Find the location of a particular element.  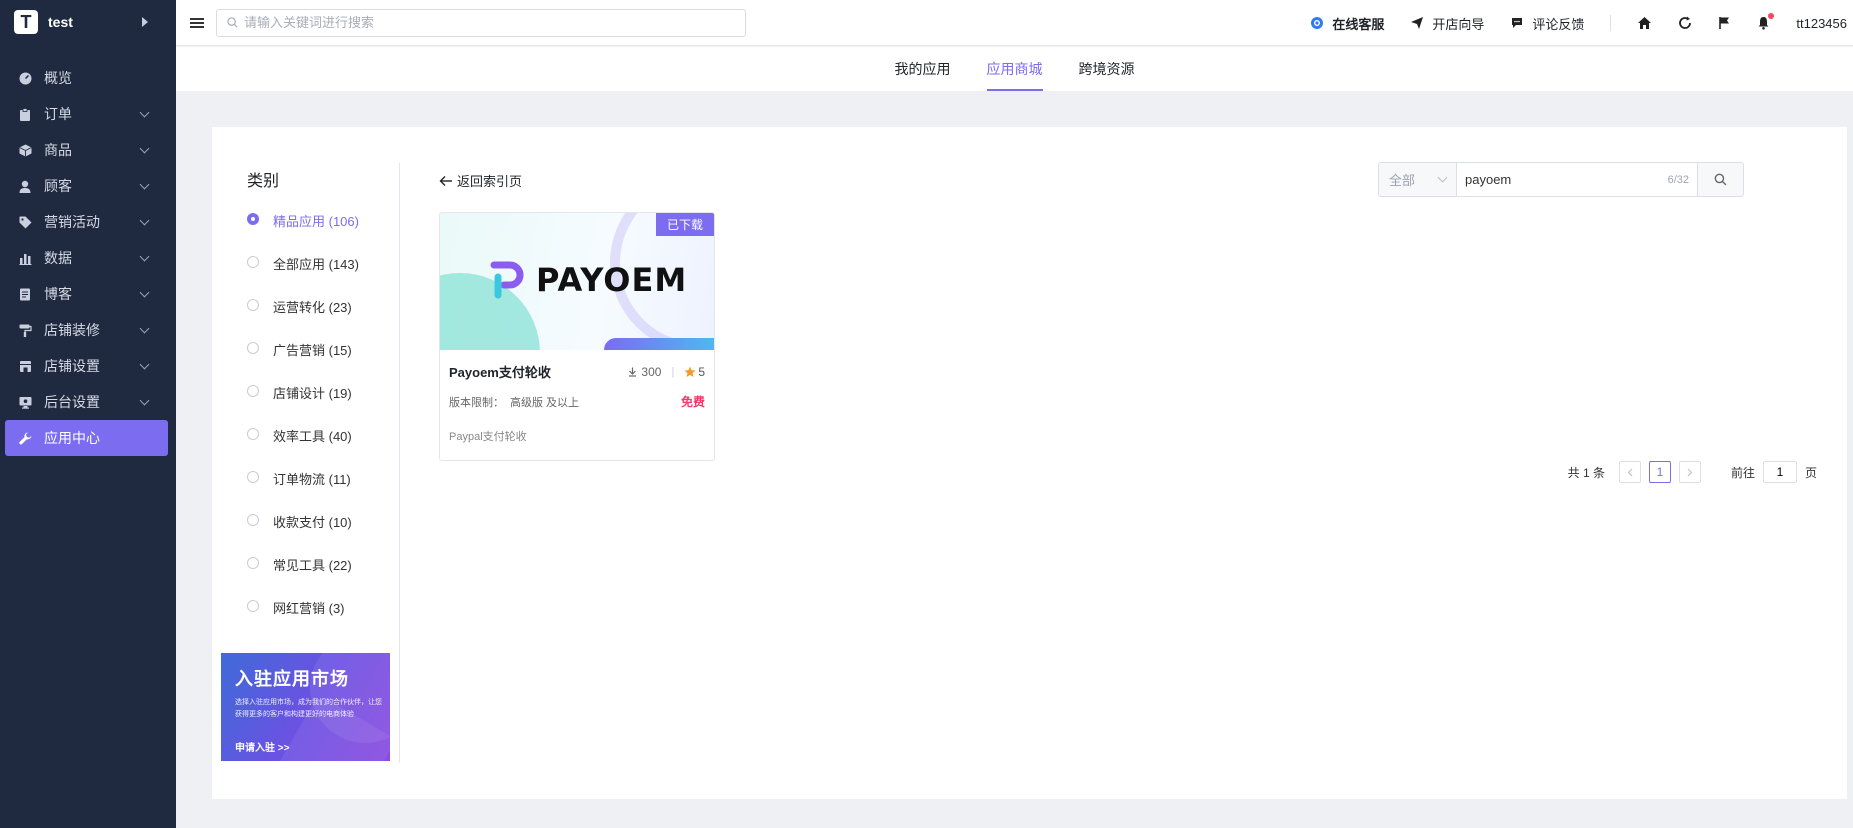

goto-page-input is located at coordinates (1779, 472).